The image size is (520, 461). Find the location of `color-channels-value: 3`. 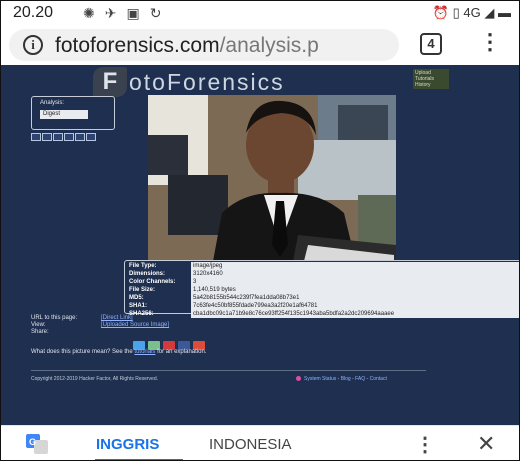

color-channels-value: 3 is located at coordinates (355, 282).